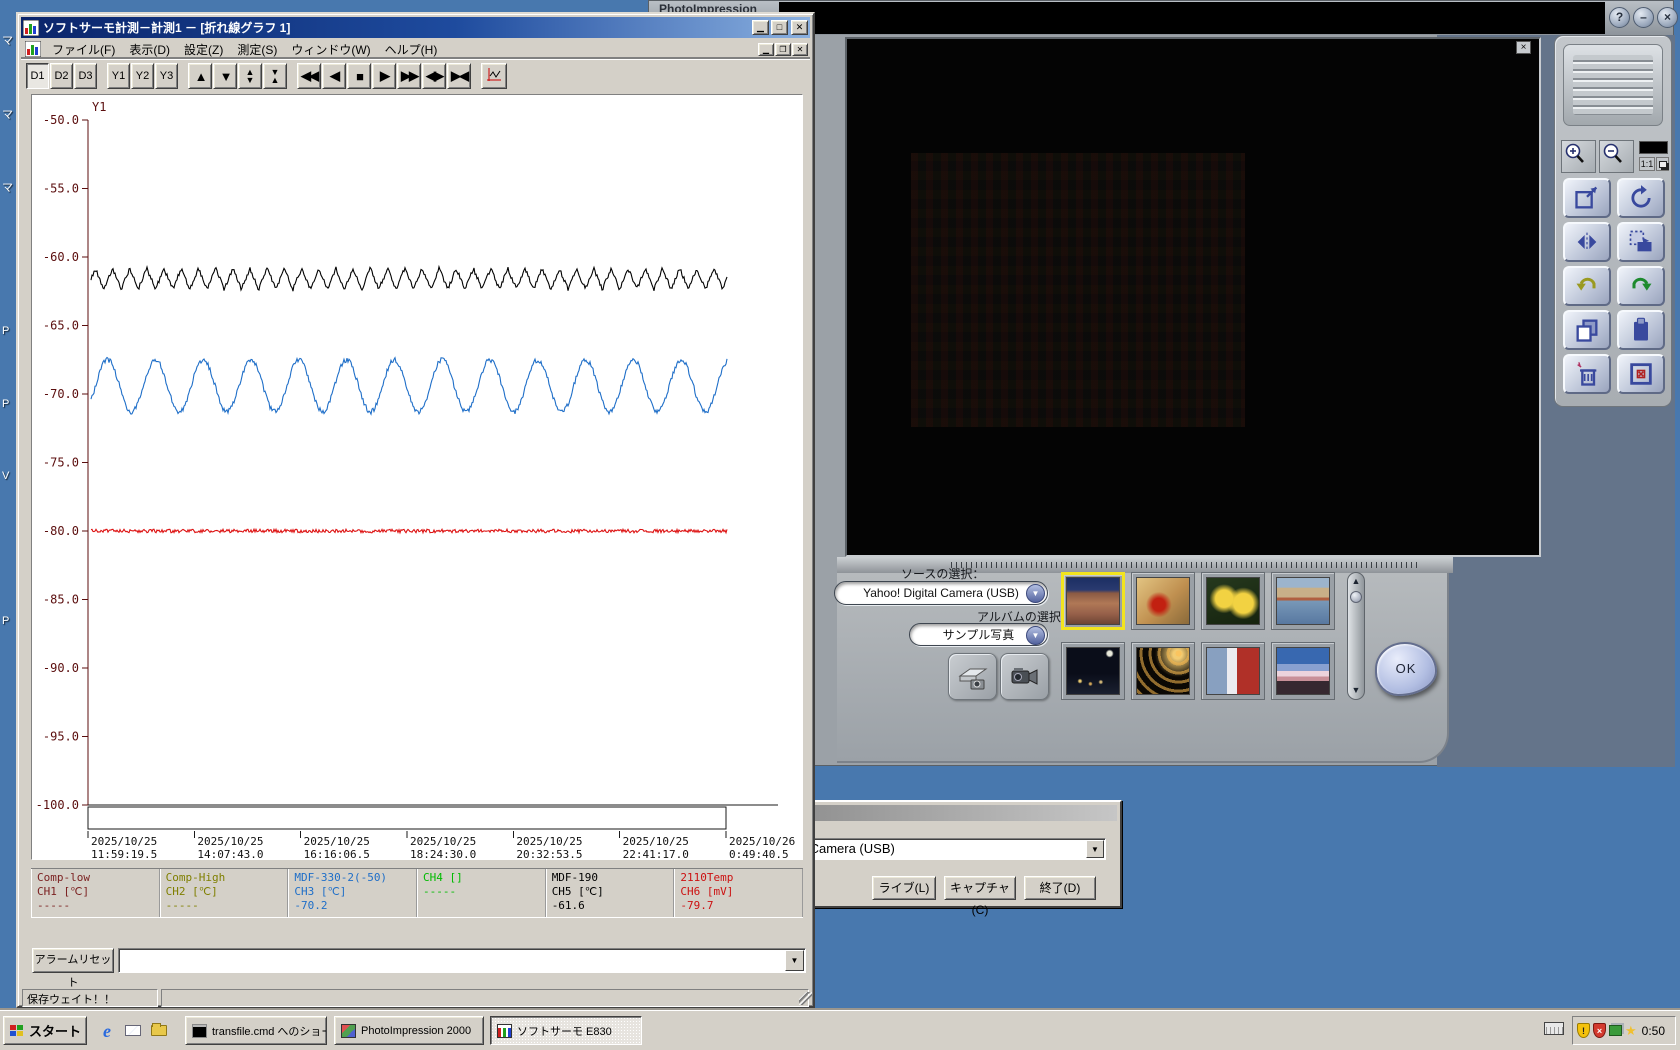  Describe the element at coordinates (409, 1030) in the screenshot. I see `taskbar-task-pi: PhotoImpression 2000` at that location.